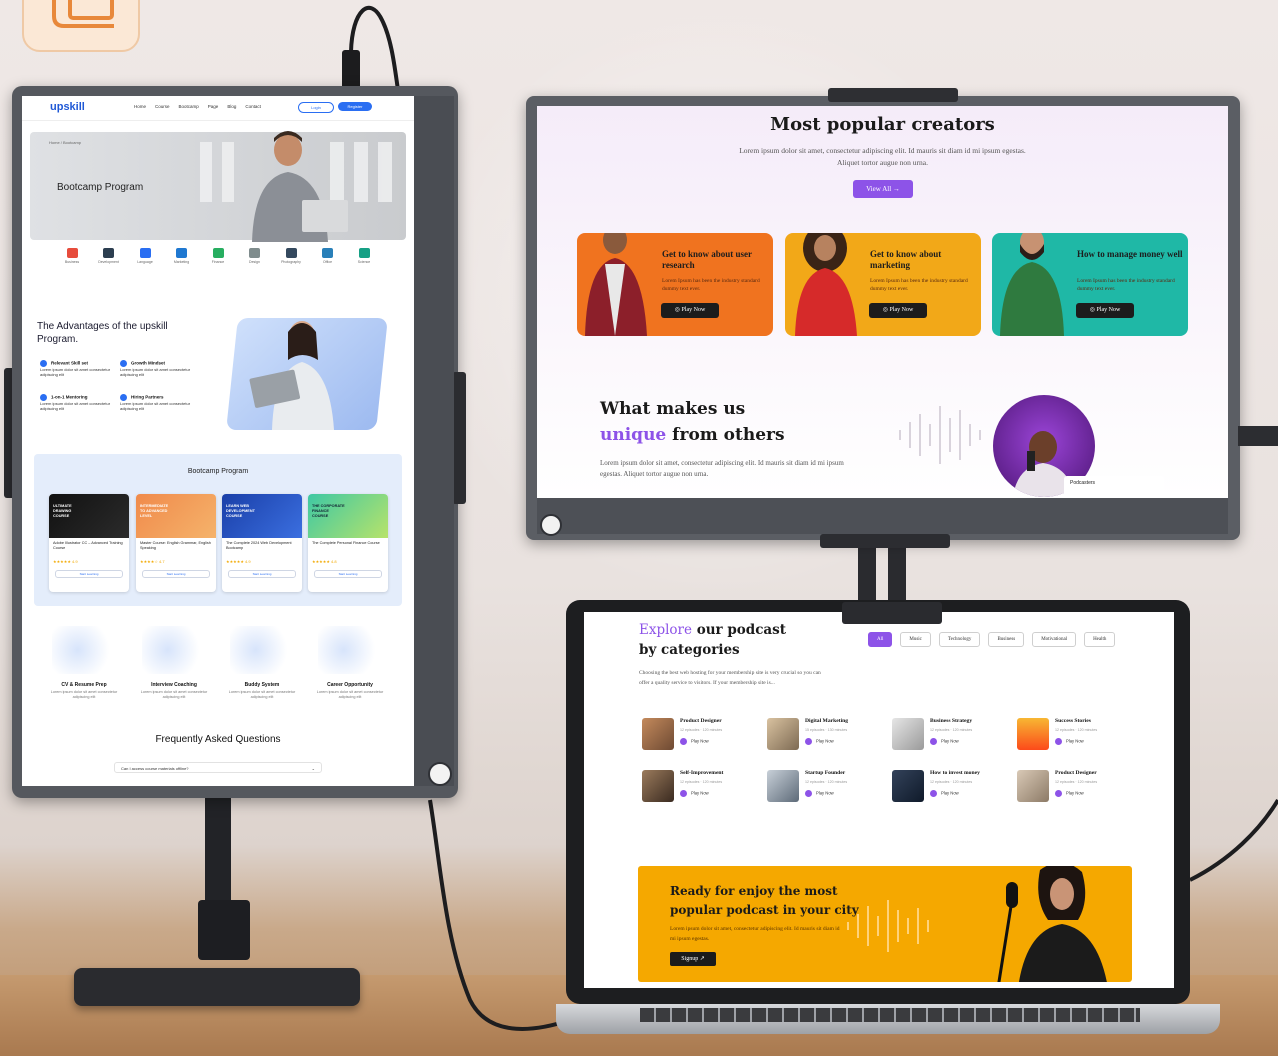 This screenshot has width=1278, height=1056. What do you see at coordinates (102, 333) in the screenshot?
I see `advantages-title: The Advantages of the upskill Program.` at bounding box center [102, 333].